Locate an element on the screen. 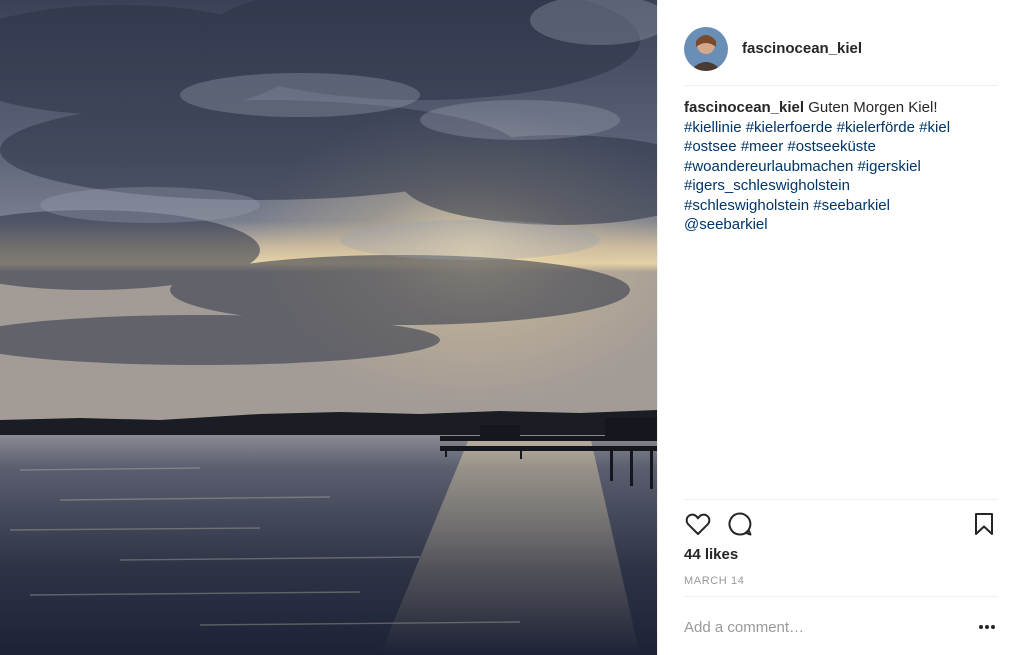 The height and width of the screenshot is (655, 1024). hashtag-link: #kiellinie is located at coordinates (713, 127).